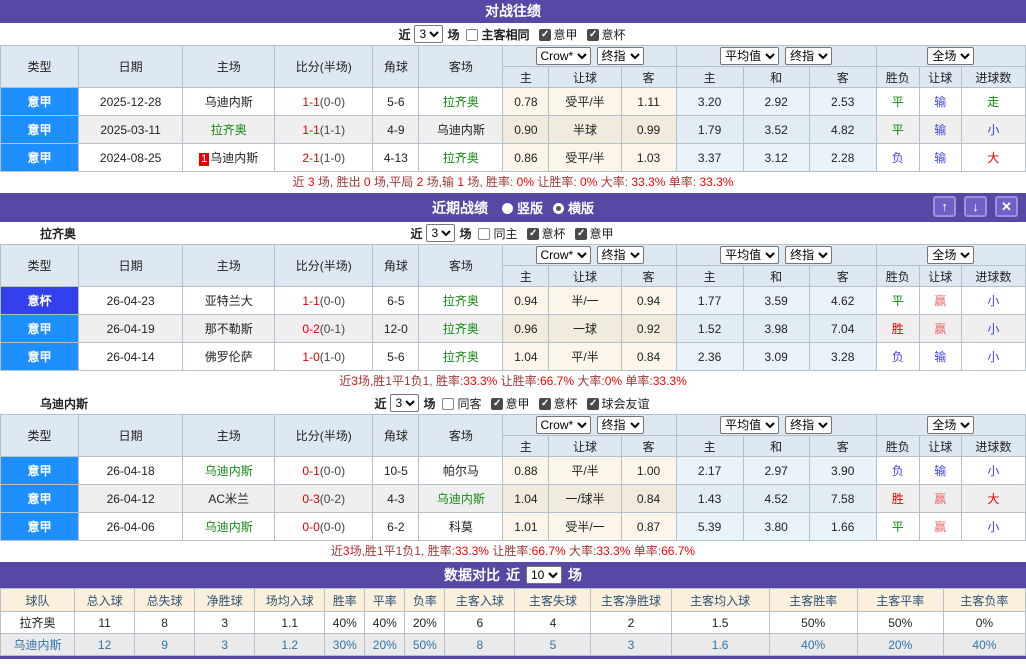 Image resolution: width=1026 pixels, height=670 pixels. I want to click on goals-result-cell: 走, so click(993, 101).